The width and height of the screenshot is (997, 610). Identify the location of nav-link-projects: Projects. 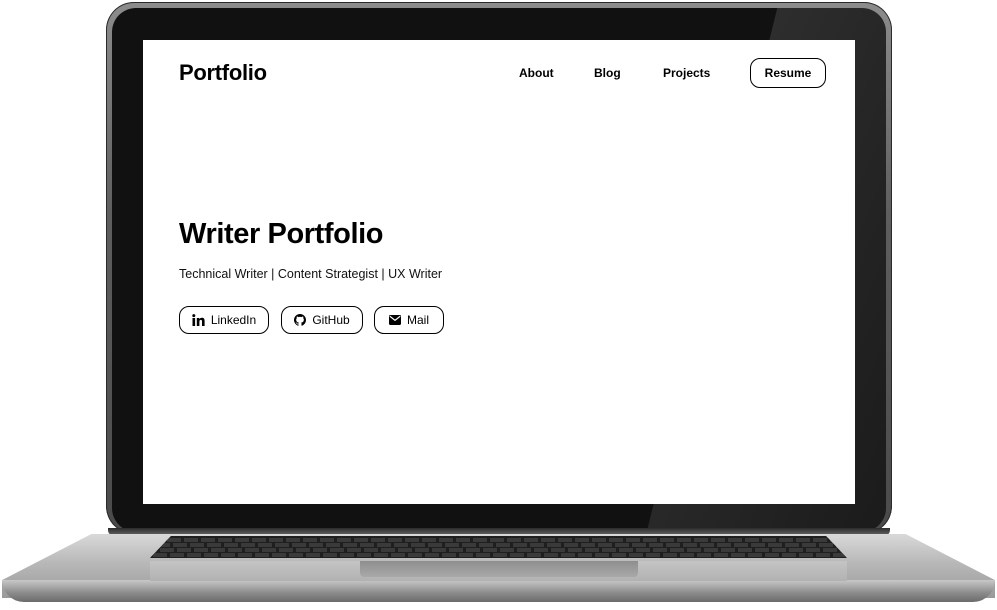
(686, 73).